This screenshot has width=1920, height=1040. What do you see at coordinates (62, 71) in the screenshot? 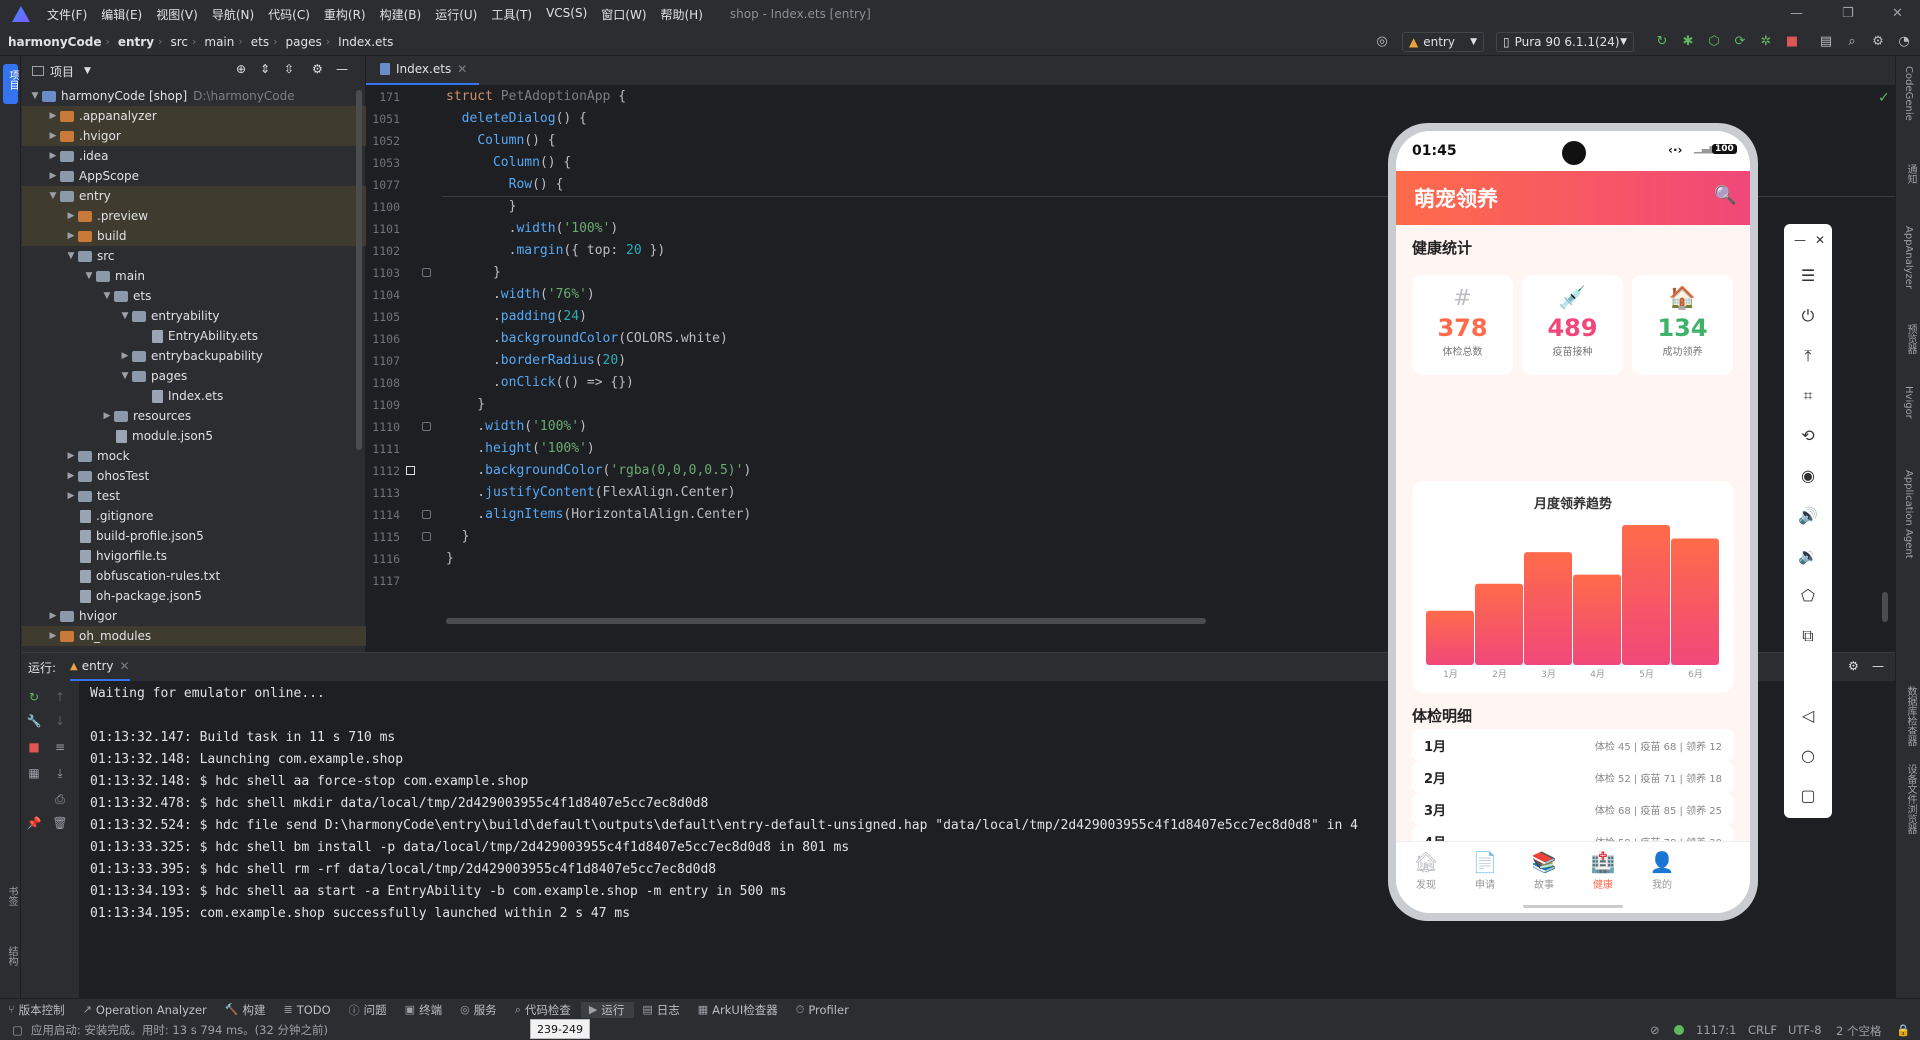
I see `project-panel-title: 项目` at bounding box center [62, 71].